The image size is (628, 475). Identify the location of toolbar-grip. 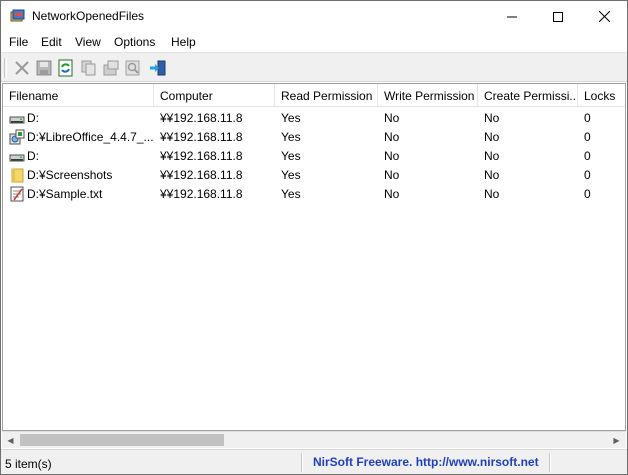
(5, 68).